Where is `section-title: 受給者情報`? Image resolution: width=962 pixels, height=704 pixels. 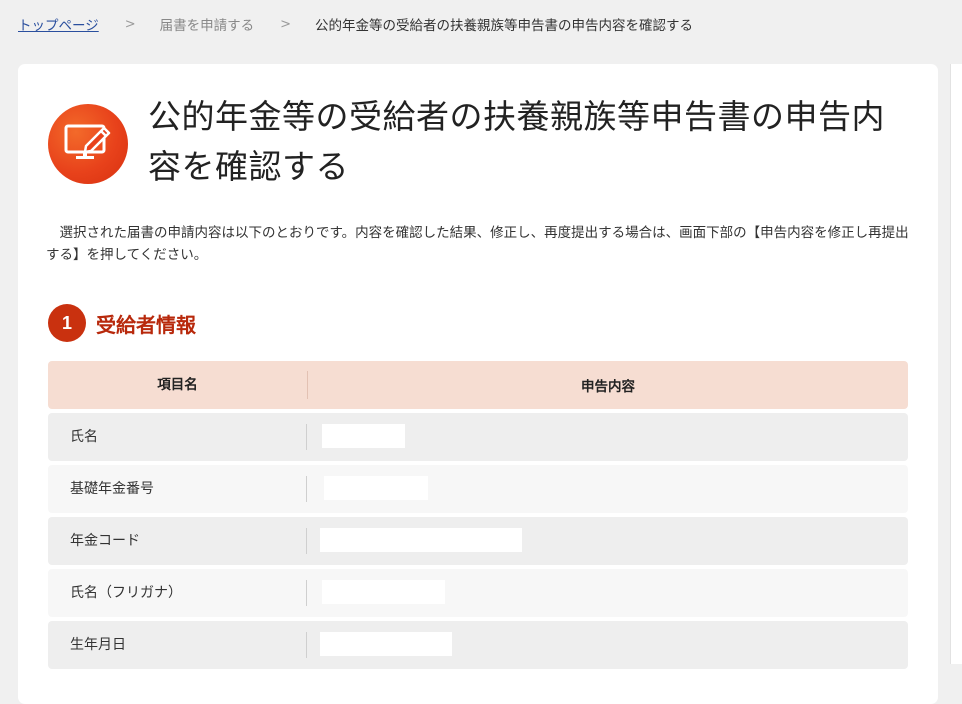 section-title: 受給者情報 is located at coordinates (146, 324).